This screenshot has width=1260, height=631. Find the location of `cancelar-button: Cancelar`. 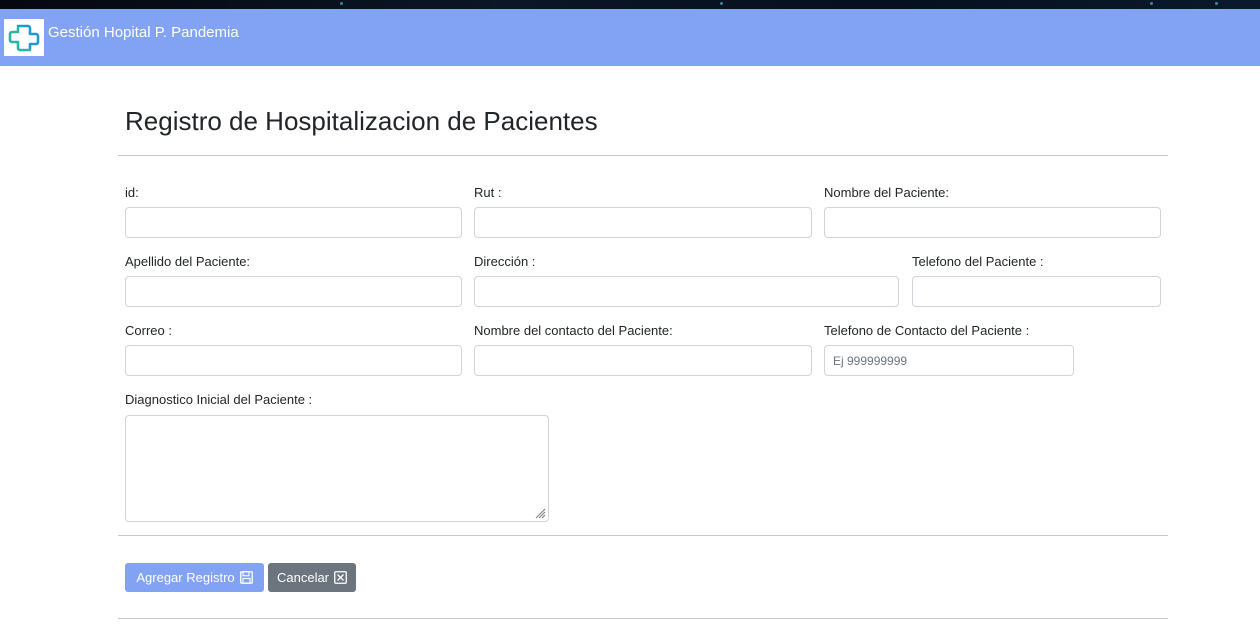

cancelar-button: Cancelar is located at coordinates (312, 577).